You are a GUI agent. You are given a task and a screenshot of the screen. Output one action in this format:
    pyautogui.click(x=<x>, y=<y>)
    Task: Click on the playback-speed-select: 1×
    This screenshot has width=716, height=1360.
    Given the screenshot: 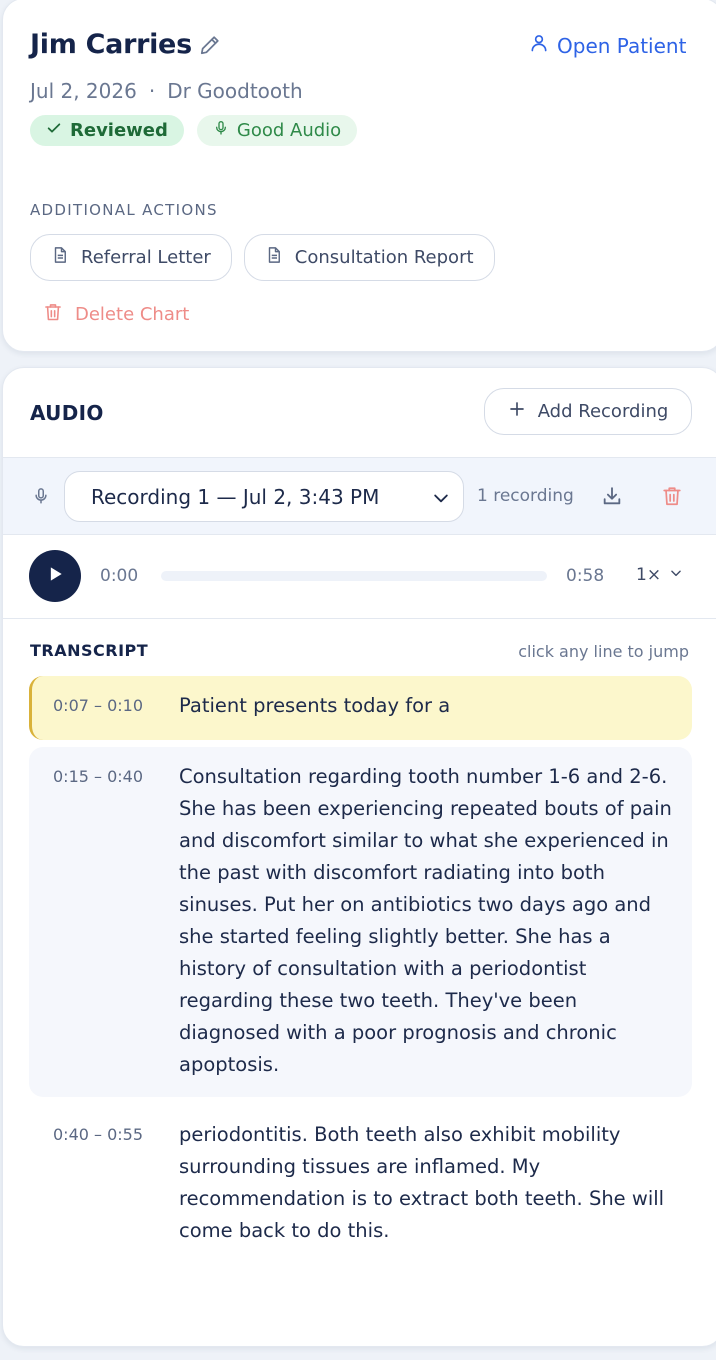 What is the action you would take?
    pyautogui.click(x=659, y=575)
    